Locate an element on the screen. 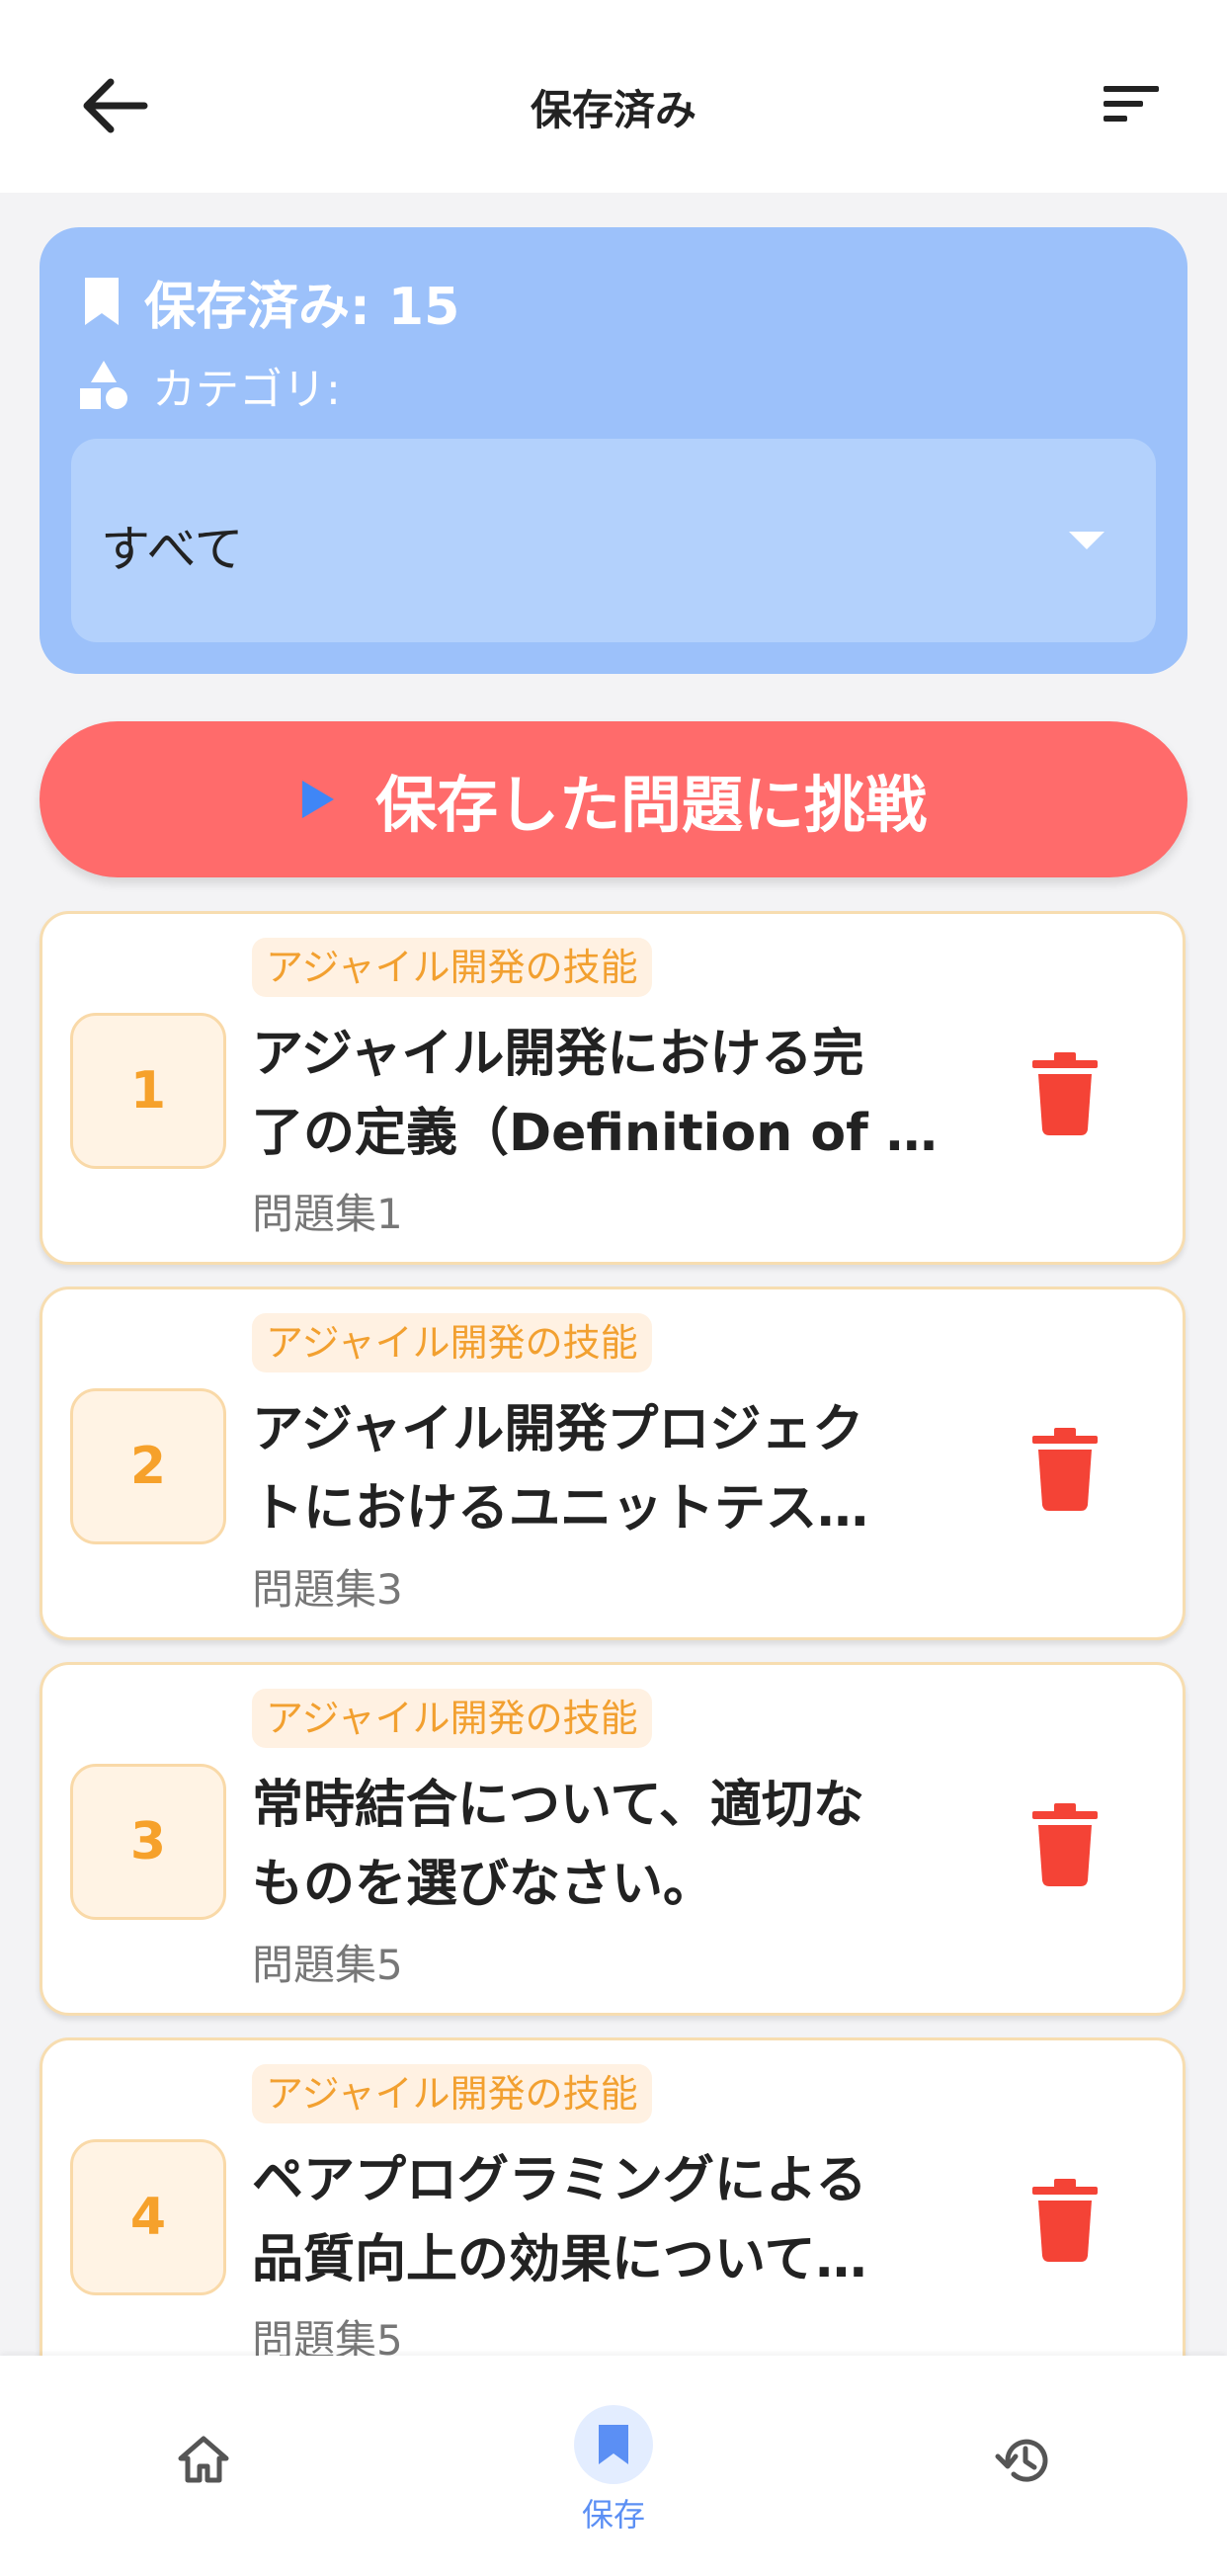  question-set-name: 問題集5 is located at coordinates (327, 1965).